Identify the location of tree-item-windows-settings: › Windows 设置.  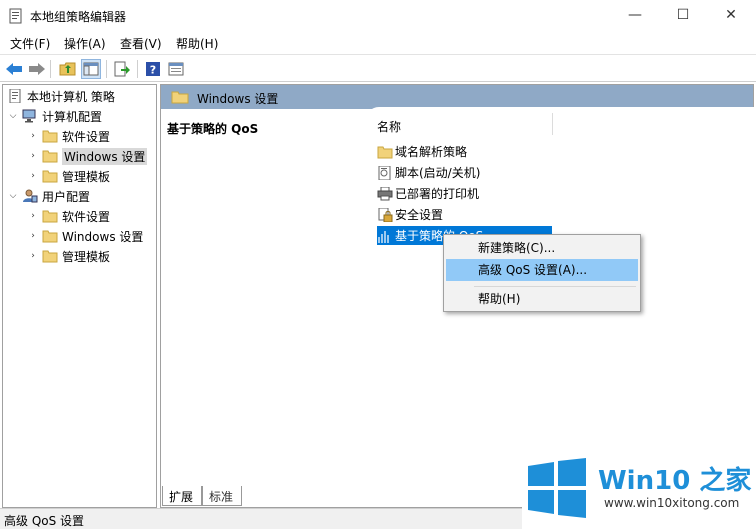
(87, 156).